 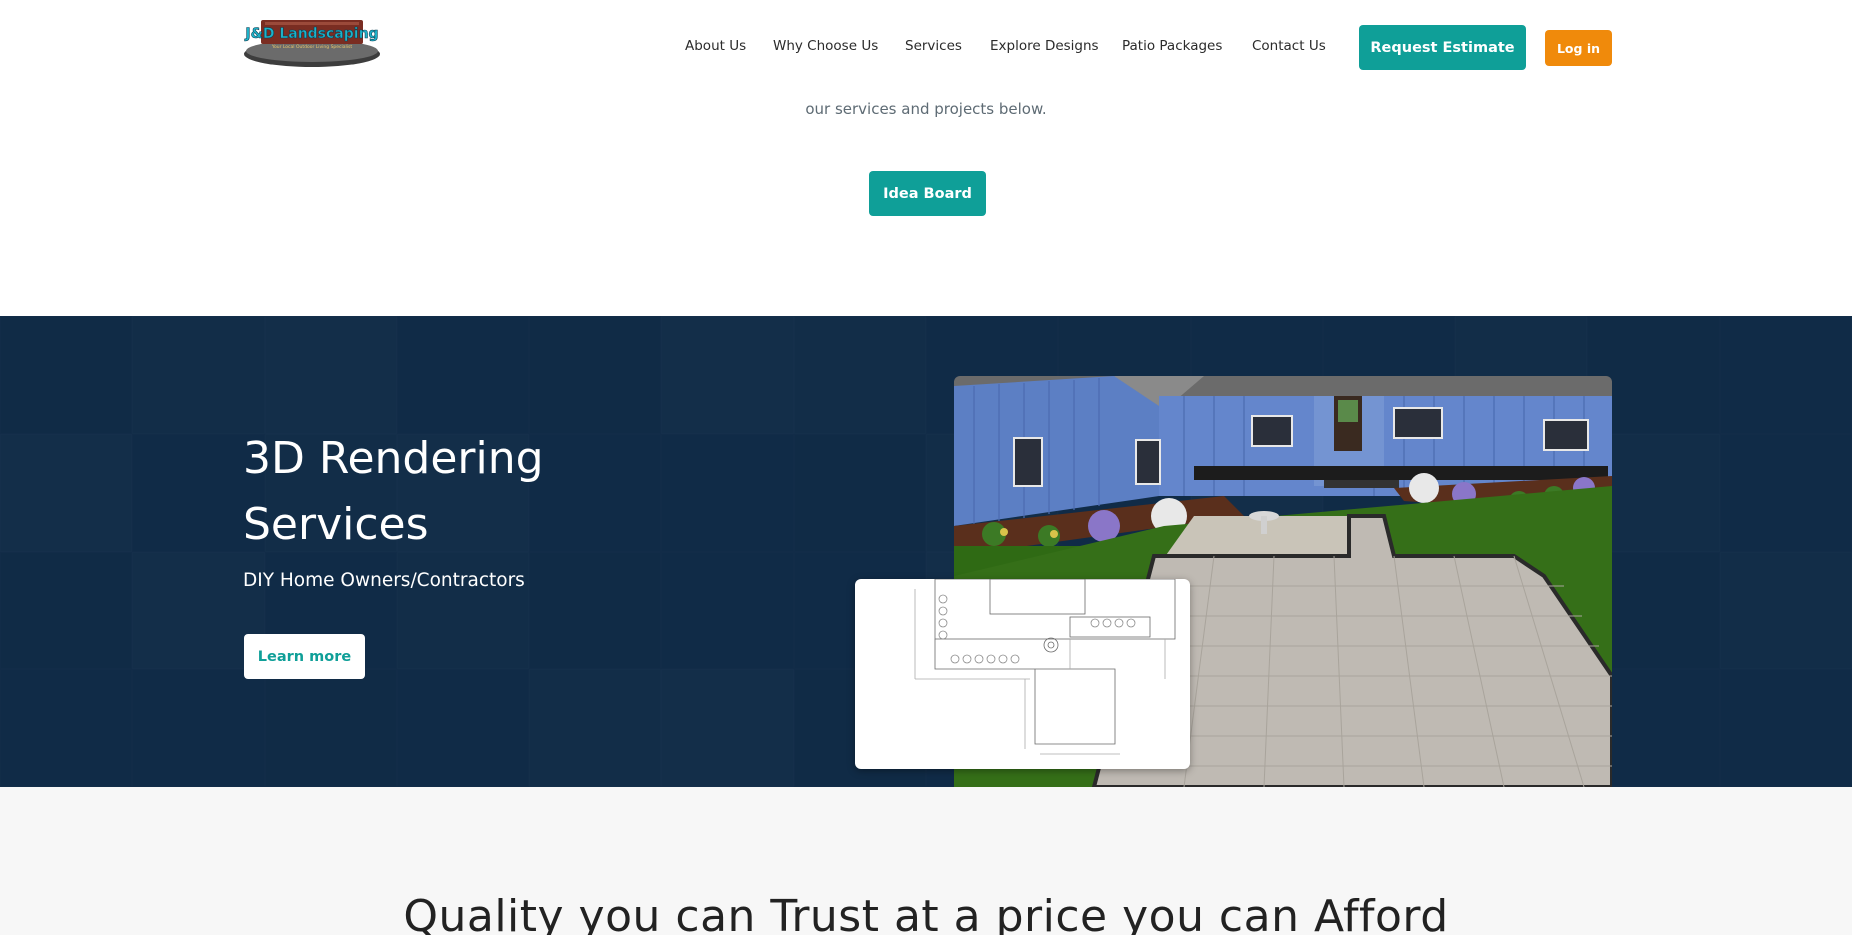 What do you see at coordinates (384, 580) in the screenshot?
I see `section-subtitle: DIY Home Owners/Contractors` at bounding box center [384, 580].